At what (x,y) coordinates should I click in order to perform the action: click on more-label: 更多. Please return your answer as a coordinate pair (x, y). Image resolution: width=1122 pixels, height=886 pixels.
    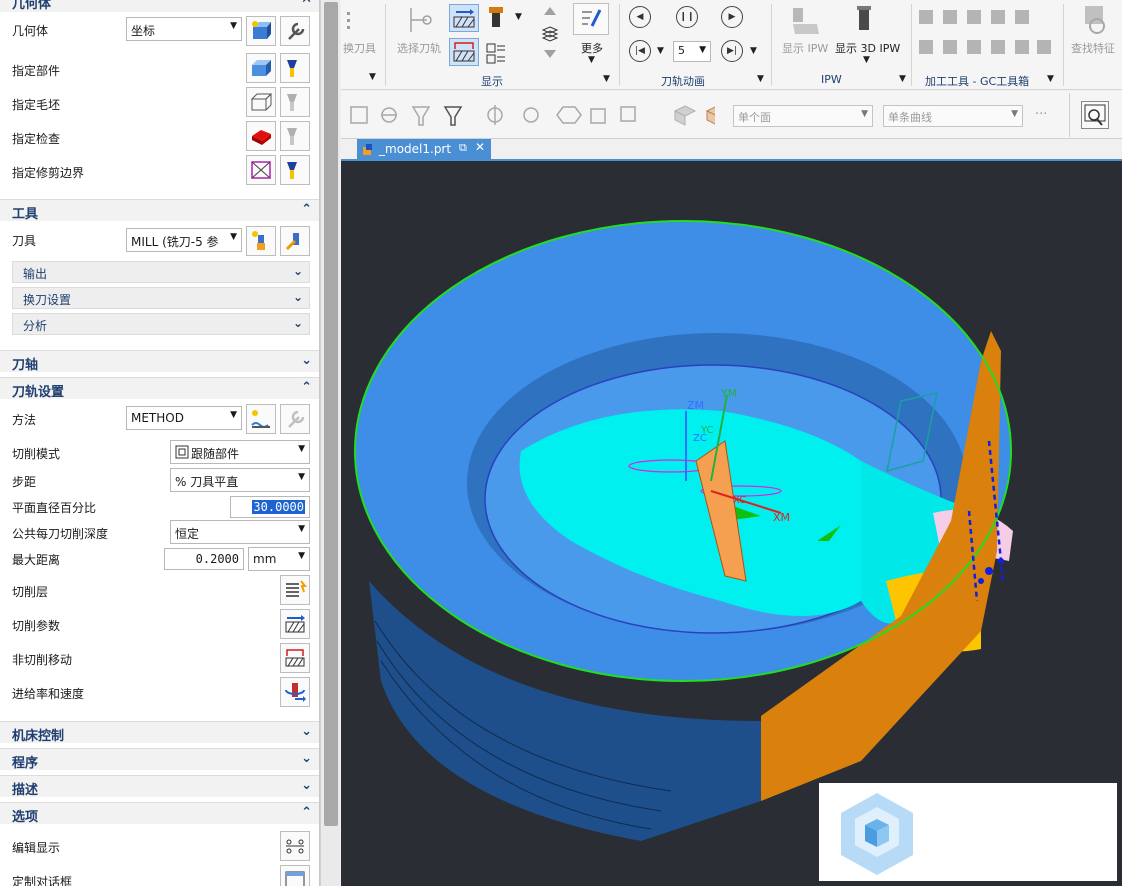
    Looking at the image, I should click on (592, 48).